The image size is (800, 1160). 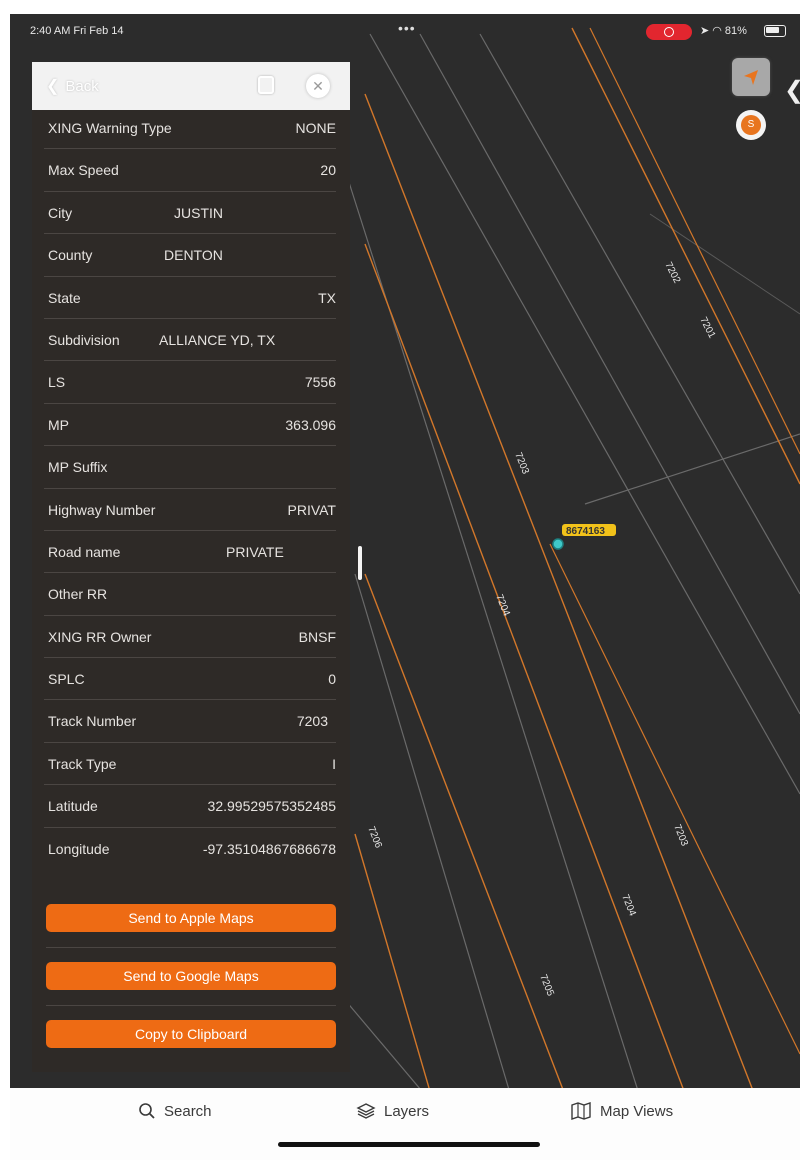 What do you see at coordinates (191, 86) in the screenshot?
I see `panel-header: ❮ Back ✕` at bounding box center [191, 86].